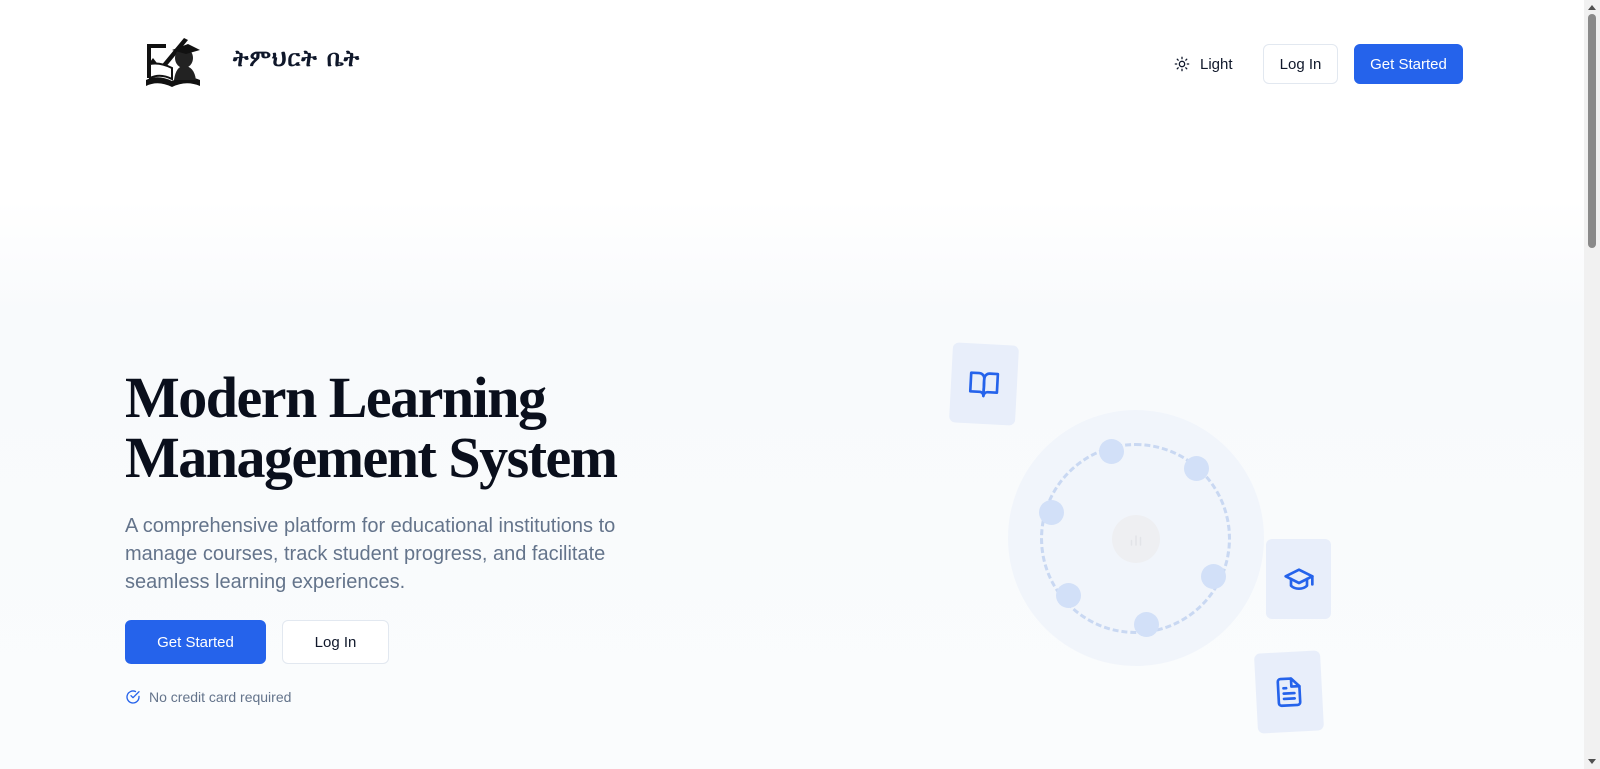 This screenshot has width=1600, height=769. I want to click on note-text: No credit card required, so click(220, 697).